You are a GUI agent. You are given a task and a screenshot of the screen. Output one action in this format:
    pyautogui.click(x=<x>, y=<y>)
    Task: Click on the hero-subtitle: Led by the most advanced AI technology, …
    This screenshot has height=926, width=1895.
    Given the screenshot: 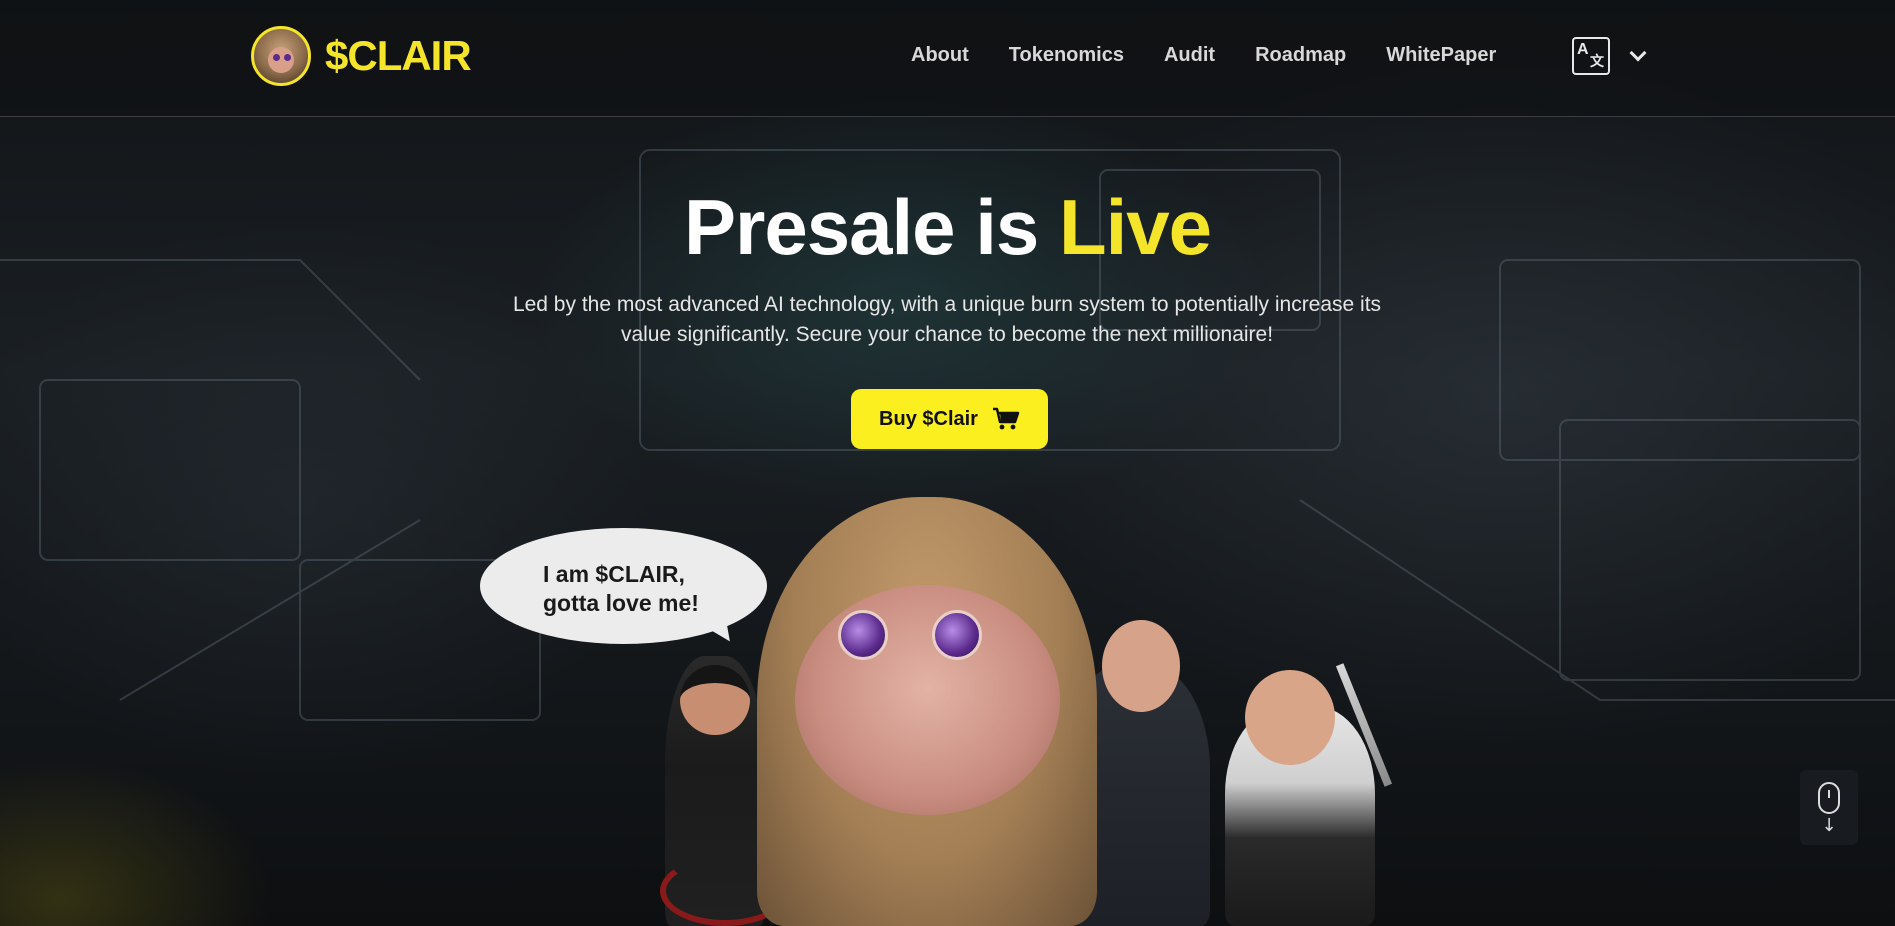 What is the action you would take?
    pyautogui.click(x=947, y=319)
    